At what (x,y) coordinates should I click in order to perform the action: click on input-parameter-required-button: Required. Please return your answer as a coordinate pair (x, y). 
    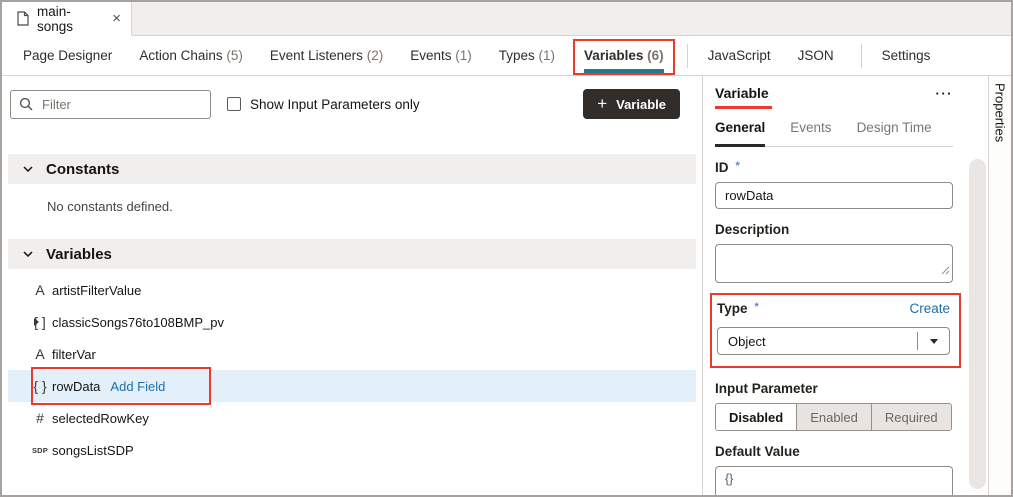
    Looking at the image, I should click on (910, 417).